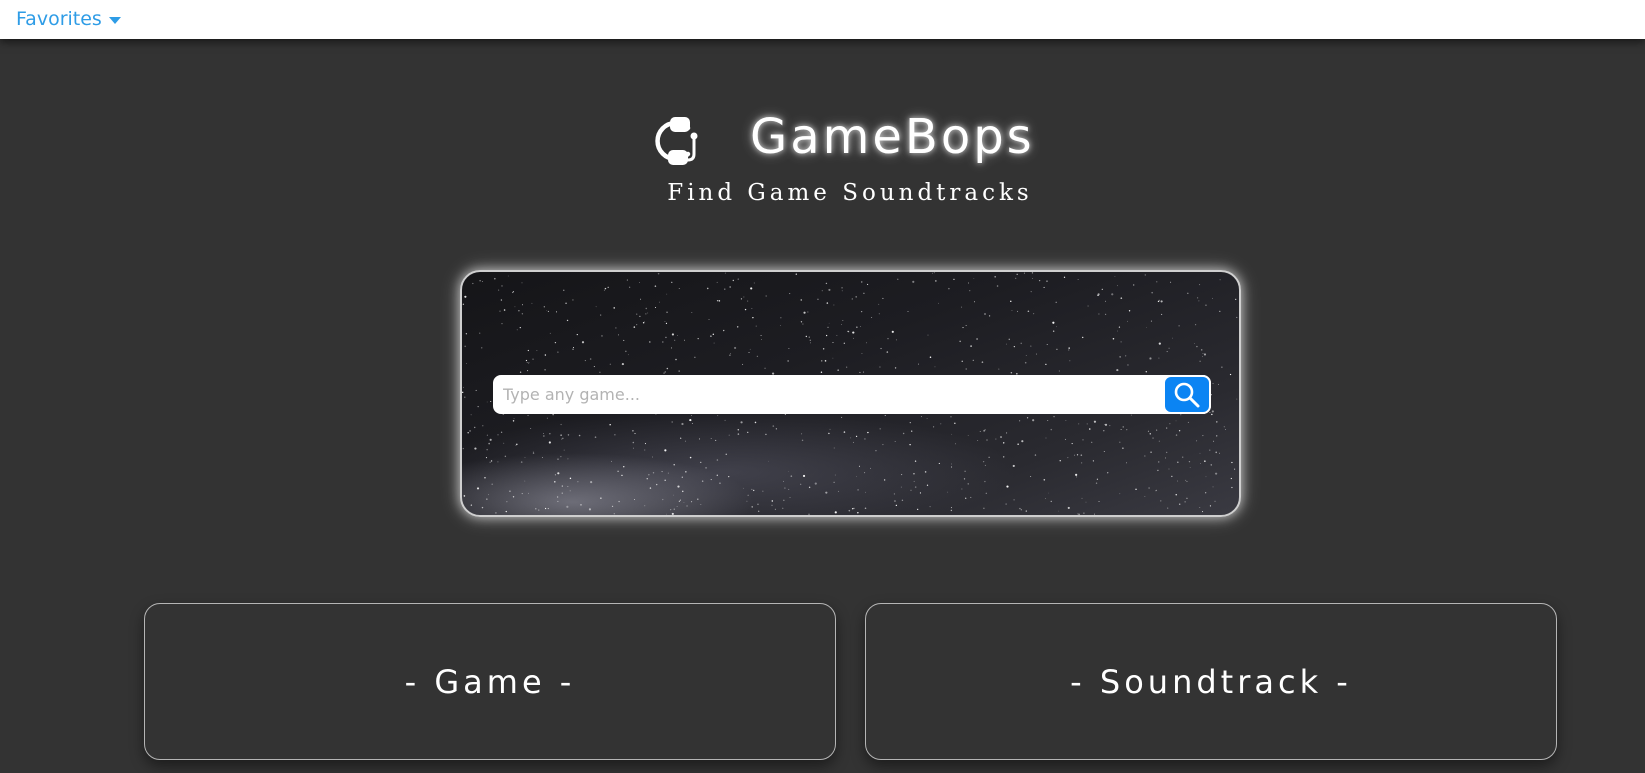 The image size is (1645, 773). Describe the element at coordinates (822, 19) in the screenshot. I see `top-navbar: Favorites` at that location.